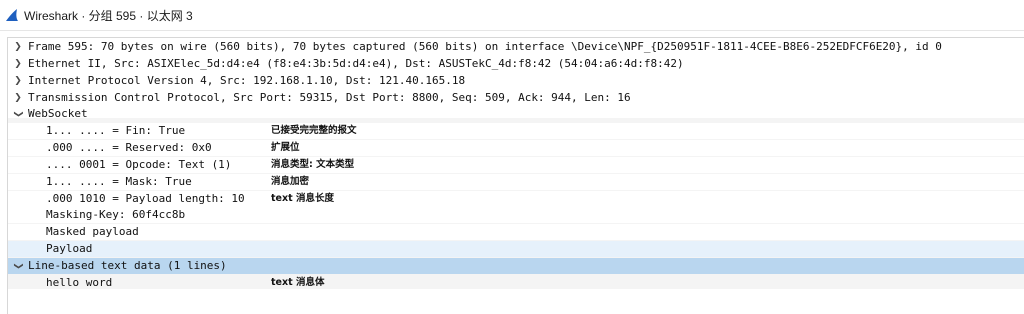  Describe the element at coordinates (516, 182) in the screenshot. I see `ws-field-row: 1... .... = Mask: True 消息加密` at that location.